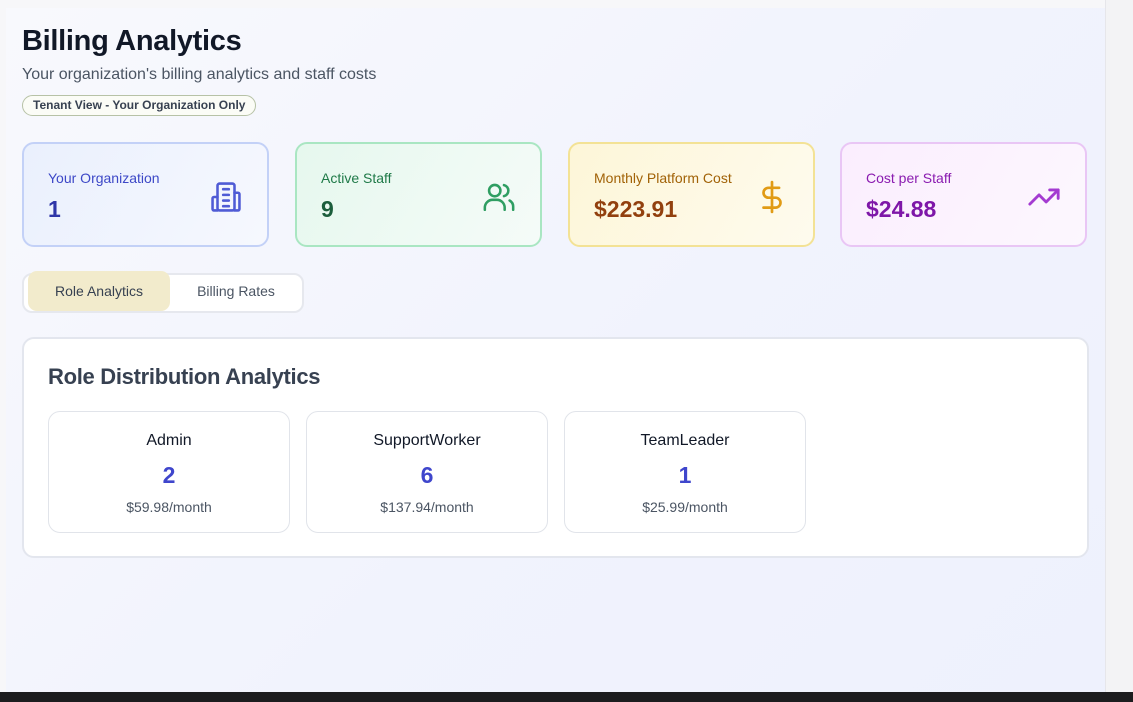 This screenshot has width=1133, height=702. I want to click on tenant-view-badge: Tenant View - Your Organization Only, so click(139, 105).